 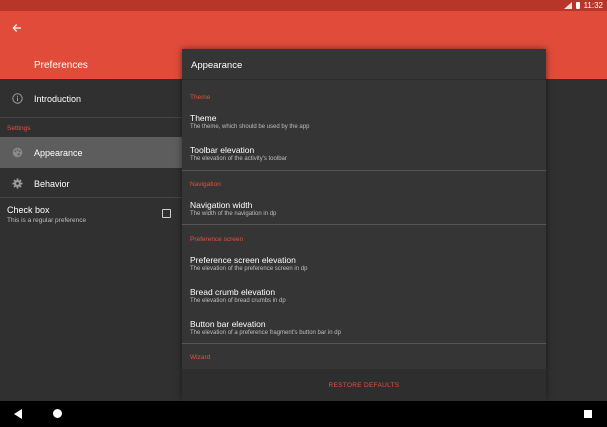 I want to click on back-button, so click(x=17, y=28).